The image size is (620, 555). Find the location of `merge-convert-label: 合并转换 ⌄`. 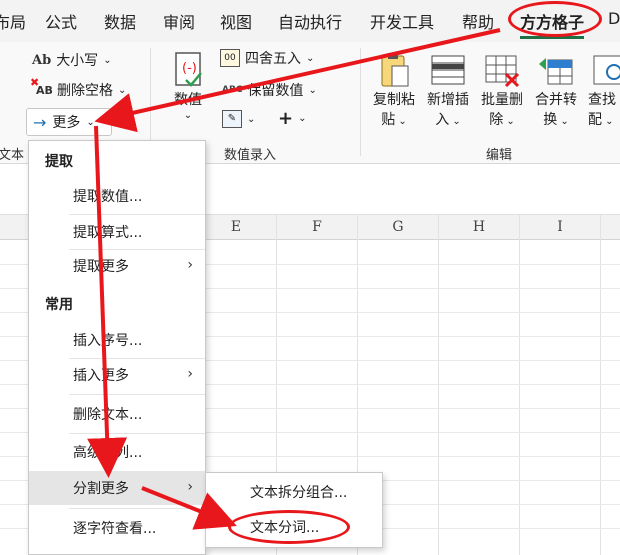

merge-convert-label: 合并转换 ⌄ is located at coordinates (556, 110).